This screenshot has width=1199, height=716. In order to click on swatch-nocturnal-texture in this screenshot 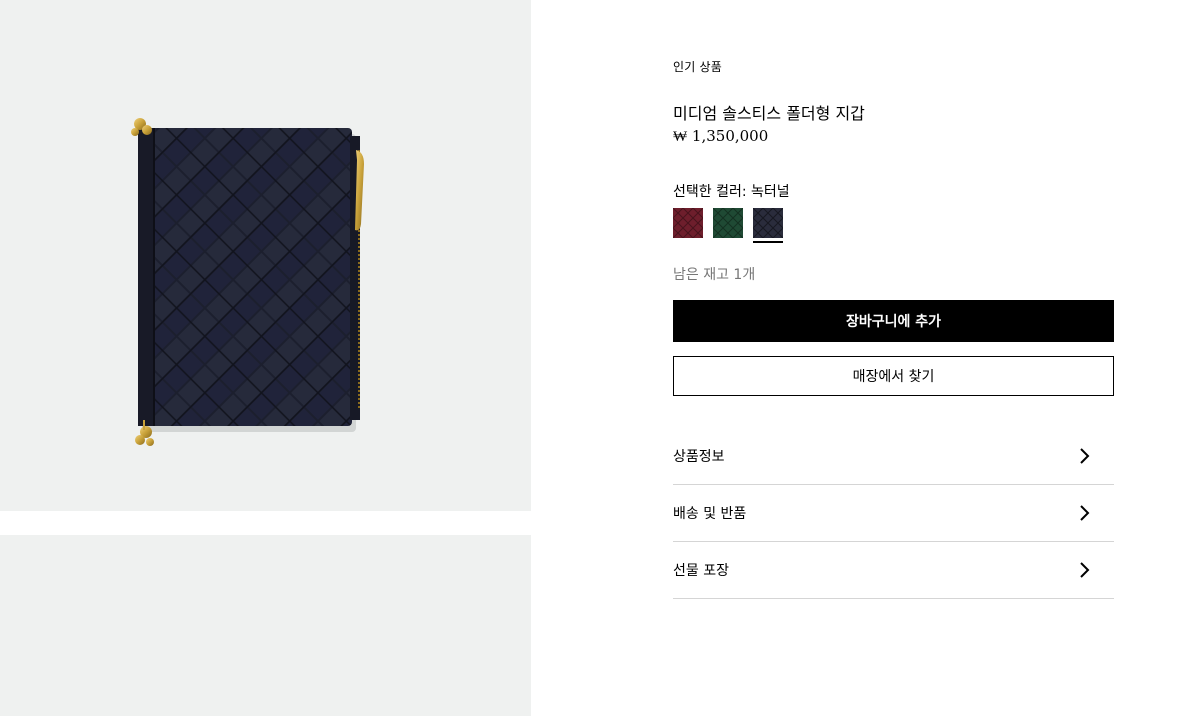, I will do `click(768, 223)`.